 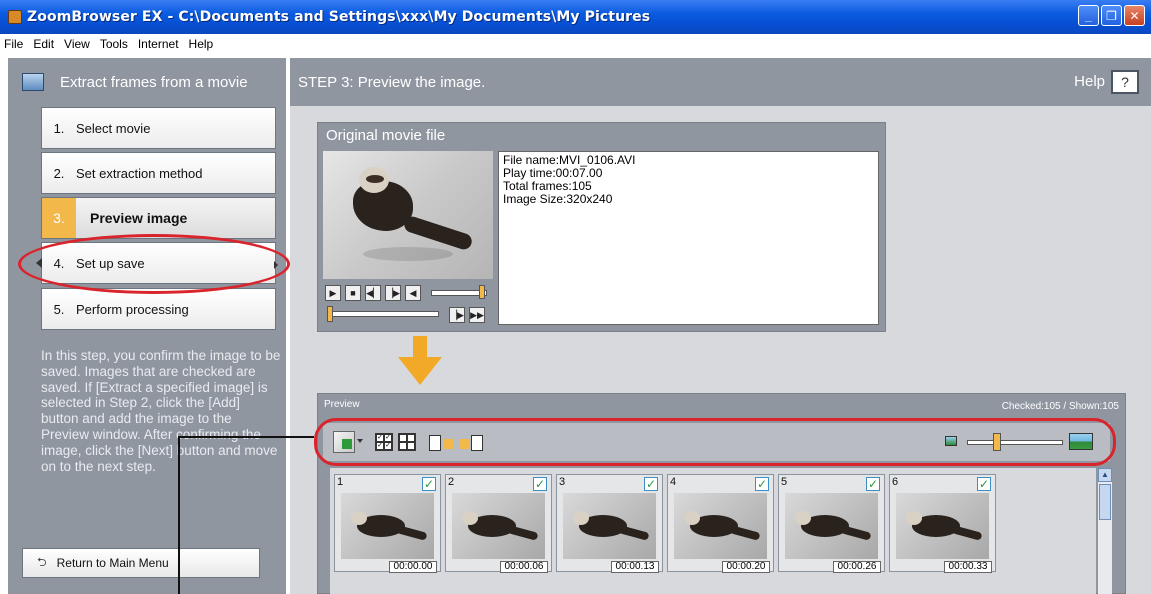 I want to click on thumbnail: 5 ✓ 00:00.26, so click(x=831, y=523).